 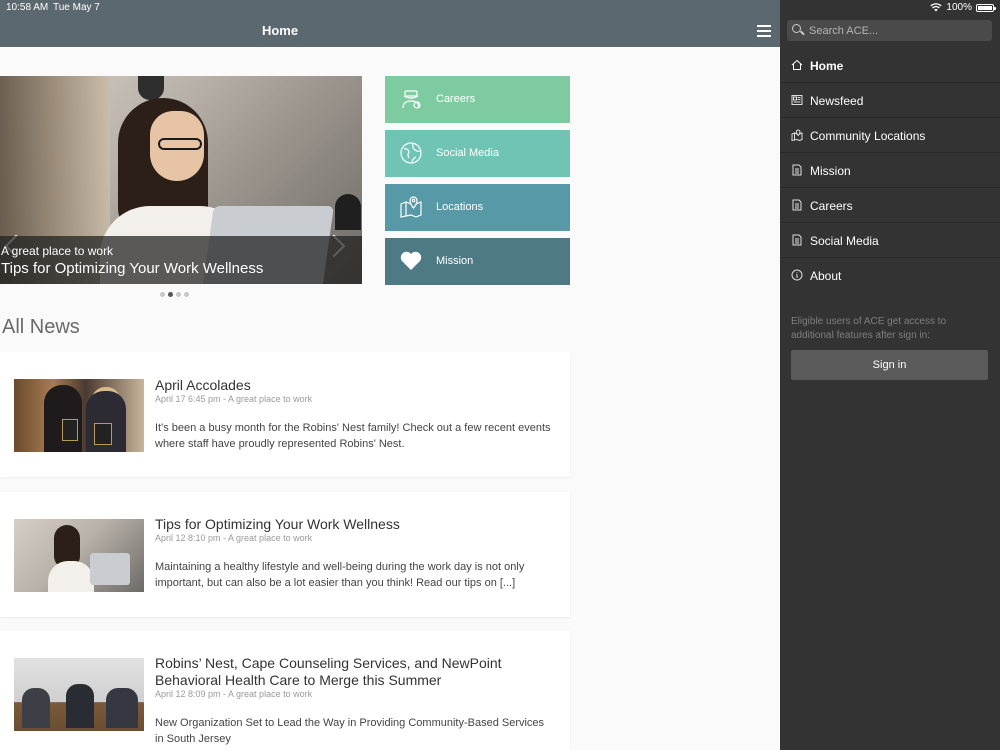 What do you see at coordinates (797, 100) in the screenshot?
I see `newsfeed-icon` at bounding box center [797, 100].